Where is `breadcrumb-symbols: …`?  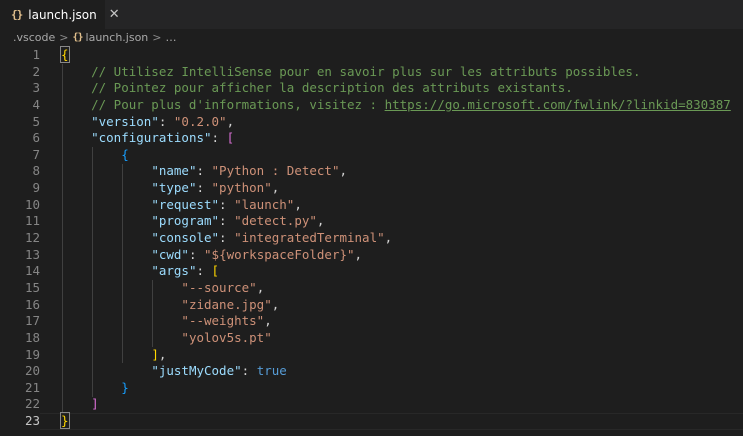 breadcrumb-symbols: … is located at coordinates (171, 37).